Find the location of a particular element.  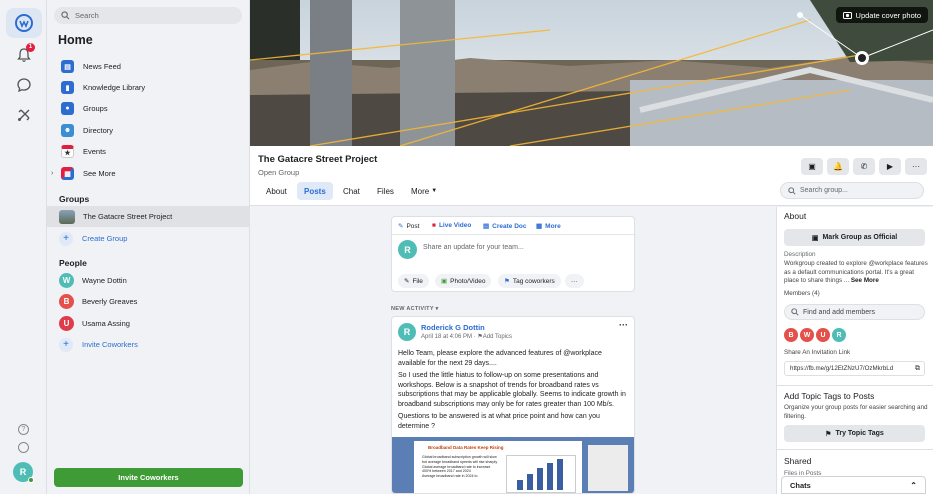

photo-icon: ▣ is located at coordinates (444, 281).